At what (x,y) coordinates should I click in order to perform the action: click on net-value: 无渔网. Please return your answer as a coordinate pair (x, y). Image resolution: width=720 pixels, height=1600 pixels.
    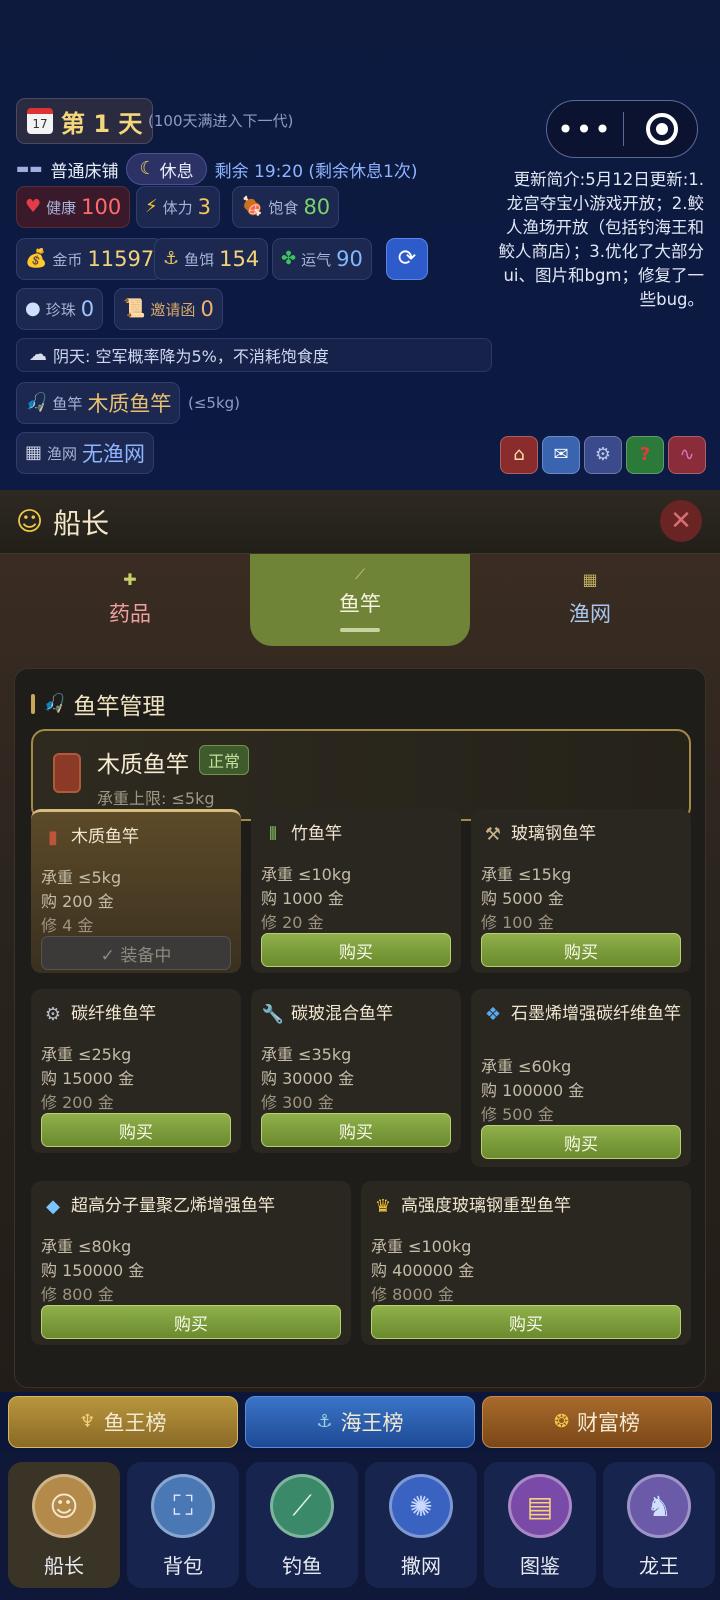
    Looking at the image, I should click on (114, 454).